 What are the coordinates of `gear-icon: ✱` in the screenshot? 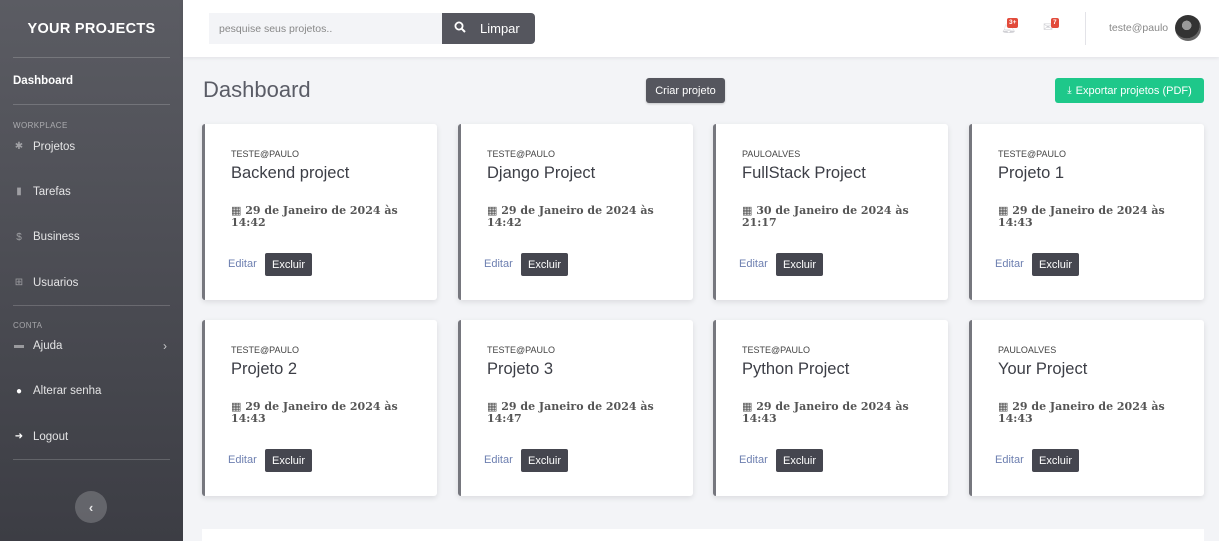 It's located at (19, 146).